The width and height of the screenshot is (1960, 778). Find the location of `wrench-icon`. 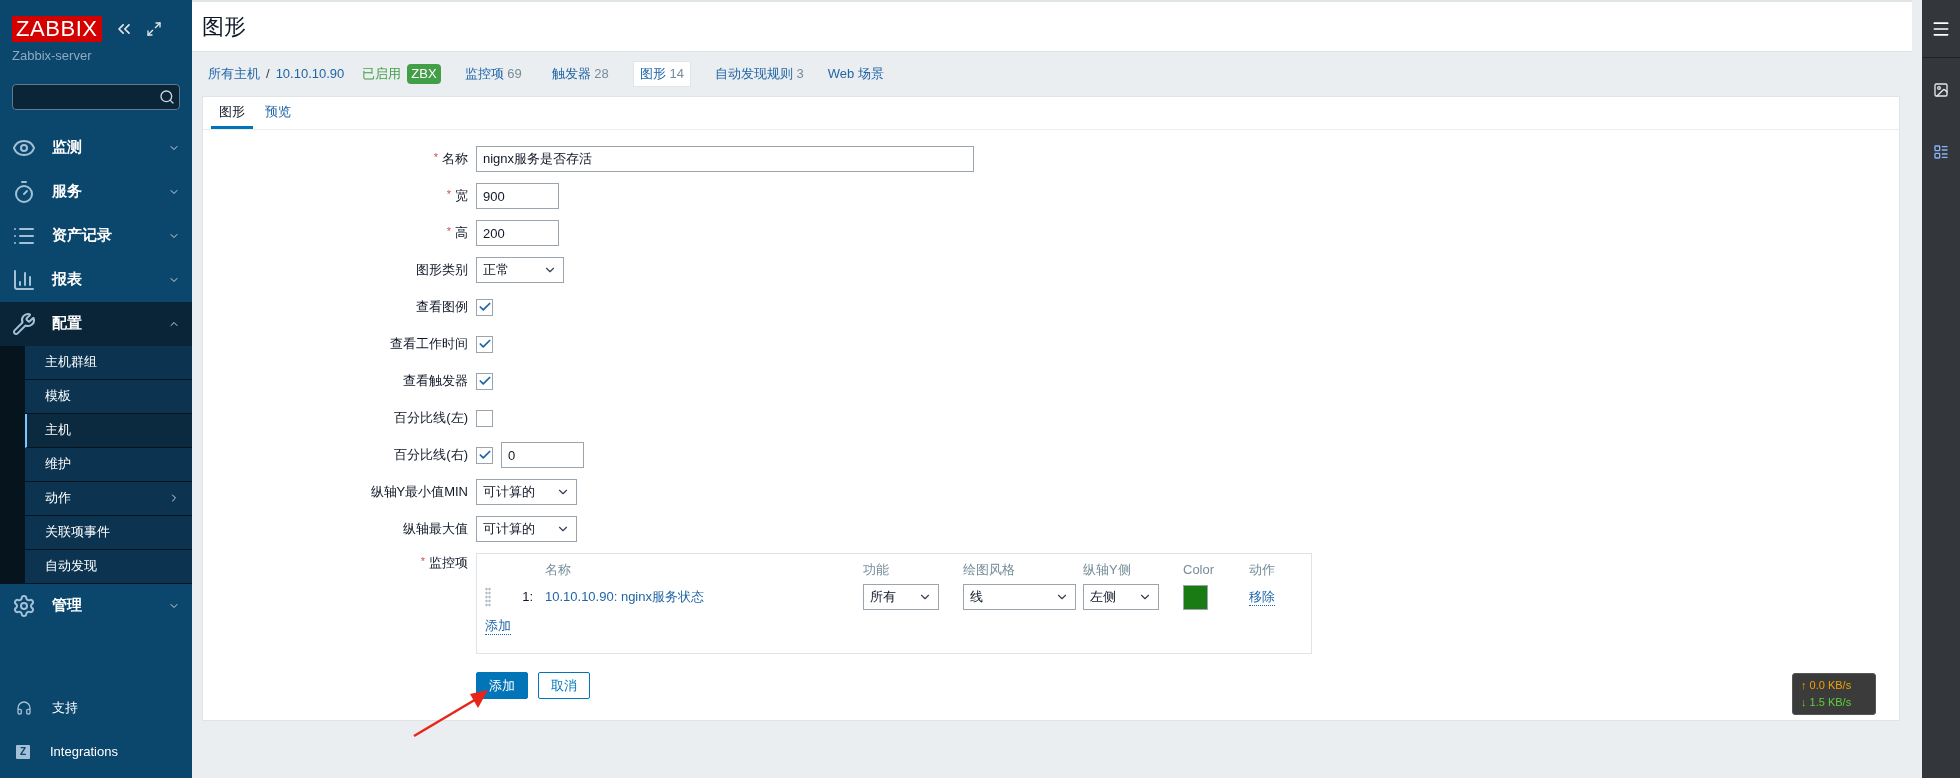

wrench-icon is located at coordinates (24, 323).